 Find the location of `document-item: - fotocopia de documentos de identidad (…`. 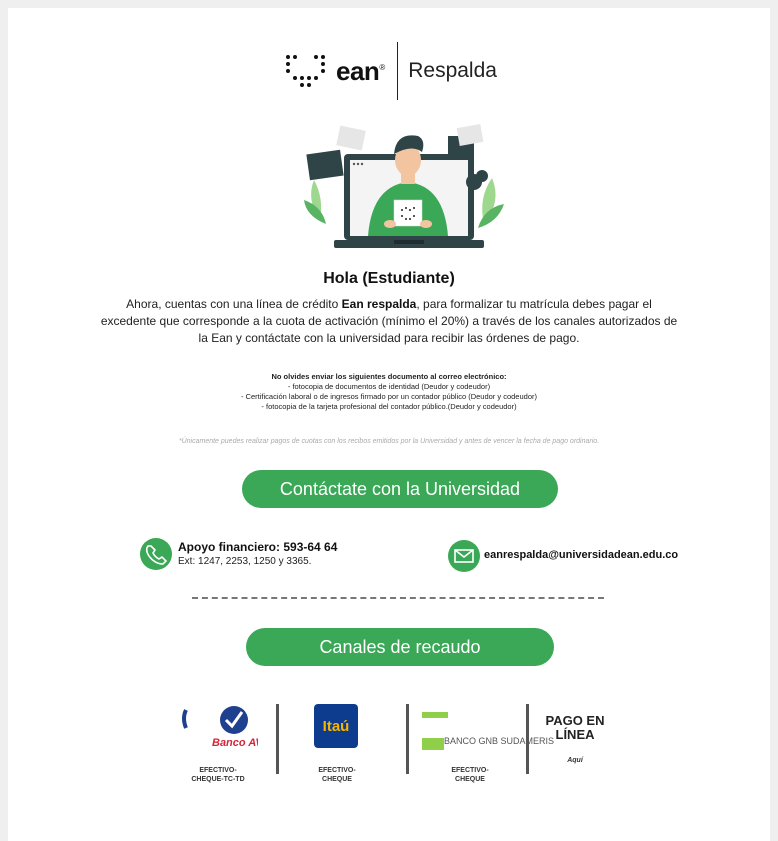

document-item: - fotocopia de documentos de identidad (… is located at coordinates (389, 386).